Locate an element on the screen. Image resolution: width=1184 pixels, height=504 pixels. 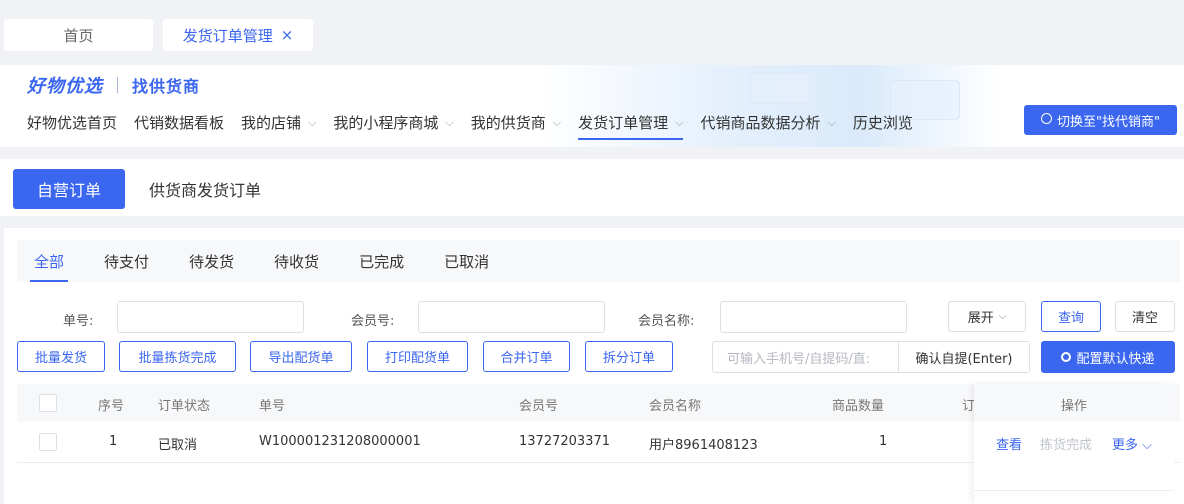
merge-orders-button: 合并订单 is located at coordinates (526, 356).